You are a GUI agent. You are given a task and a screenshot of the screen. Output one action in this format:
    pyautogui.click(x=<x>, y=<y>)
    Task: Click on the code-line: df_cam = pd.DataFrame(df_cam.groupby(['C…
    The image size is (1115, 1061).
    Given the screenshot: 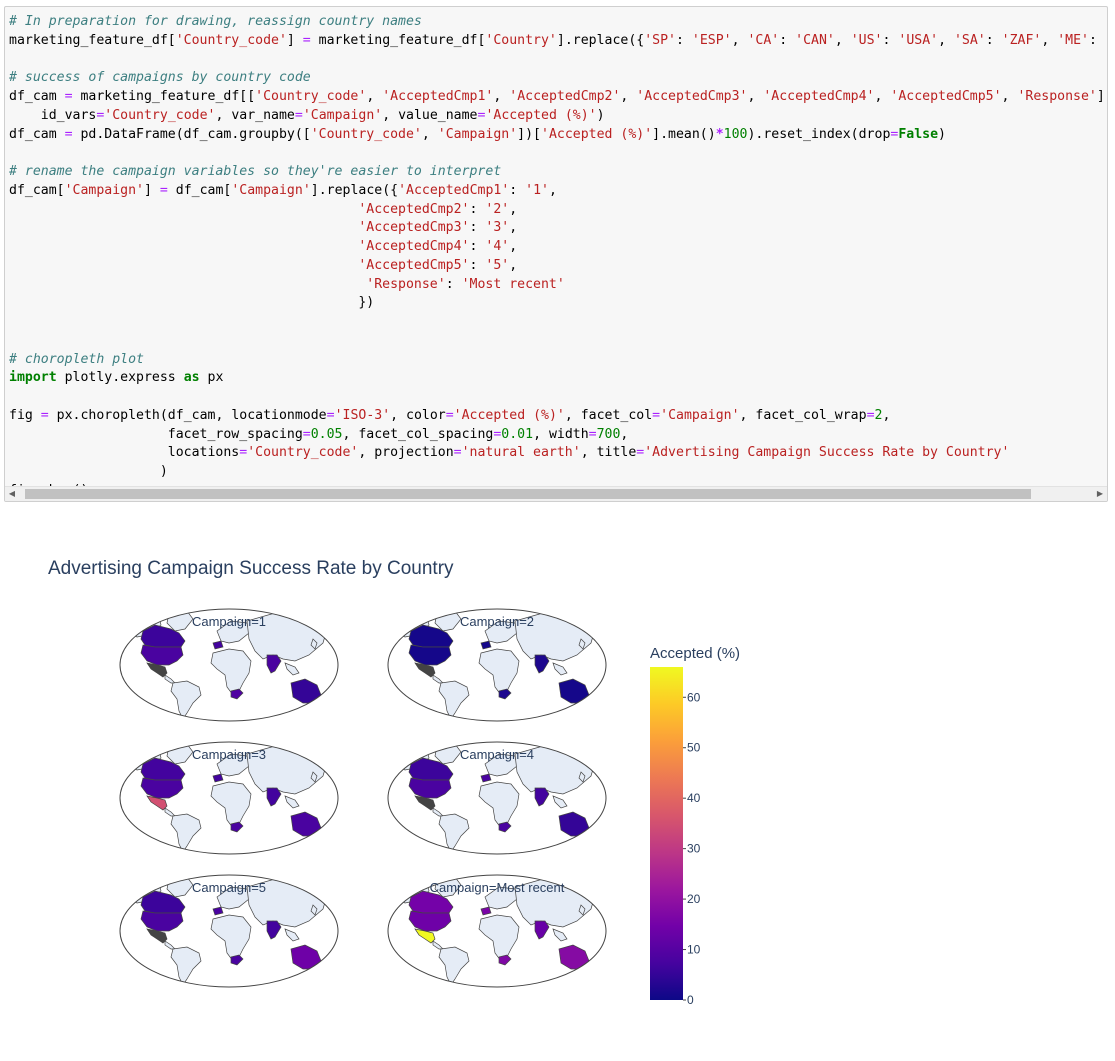 What is the action you would take?
    pyautogui.click(x=557, y=135)
    